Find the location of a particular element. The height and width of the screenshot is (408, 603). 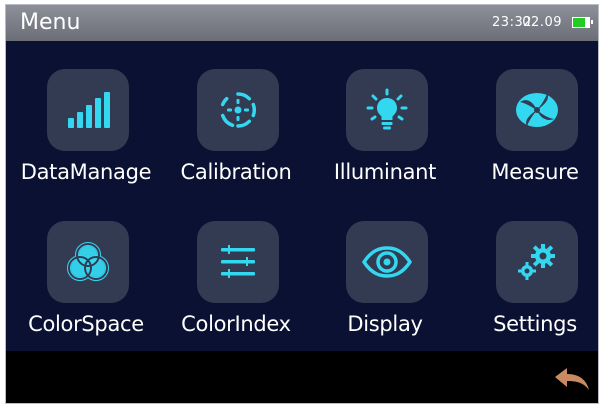

gears-icon is located at coordinates (536, 262).